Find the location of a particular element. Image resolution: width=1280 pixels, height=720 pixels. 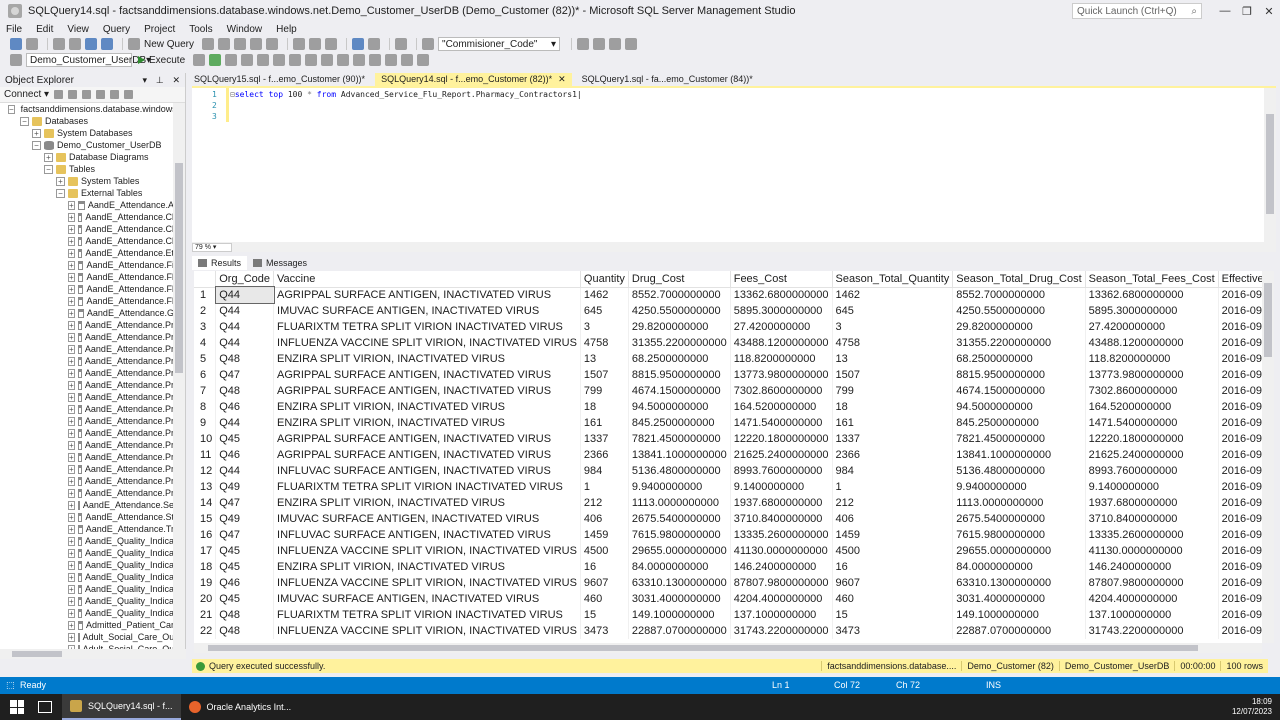

table-cell: 13335.2600000000 is located at coordinates (781, 535).